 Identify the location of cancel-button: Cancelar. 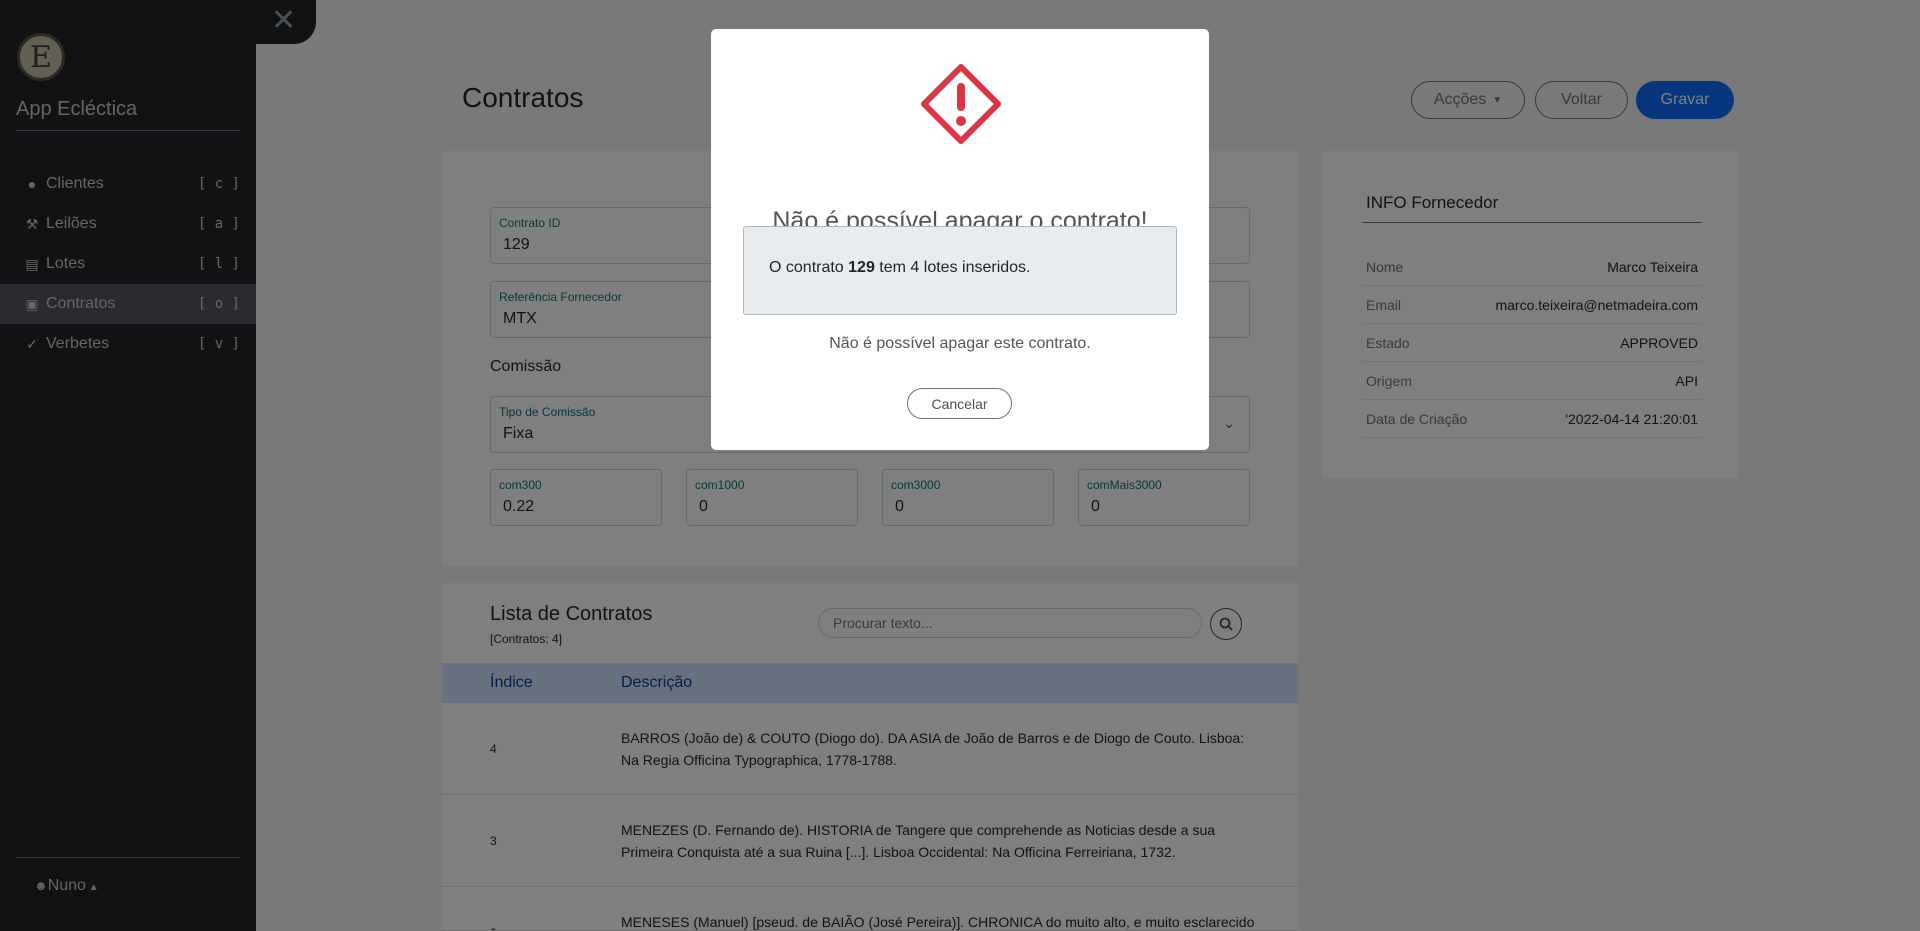
(959, 403).